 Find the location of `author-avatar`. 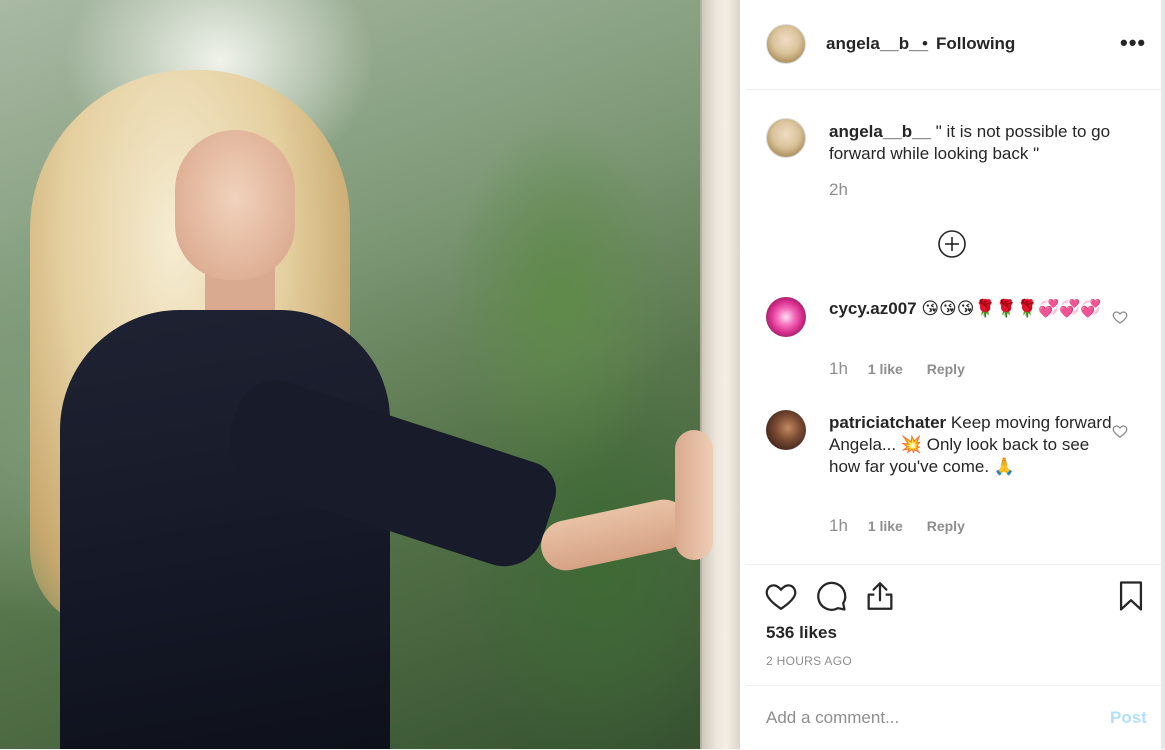

author-avatar is located at coordinates (786, 44).